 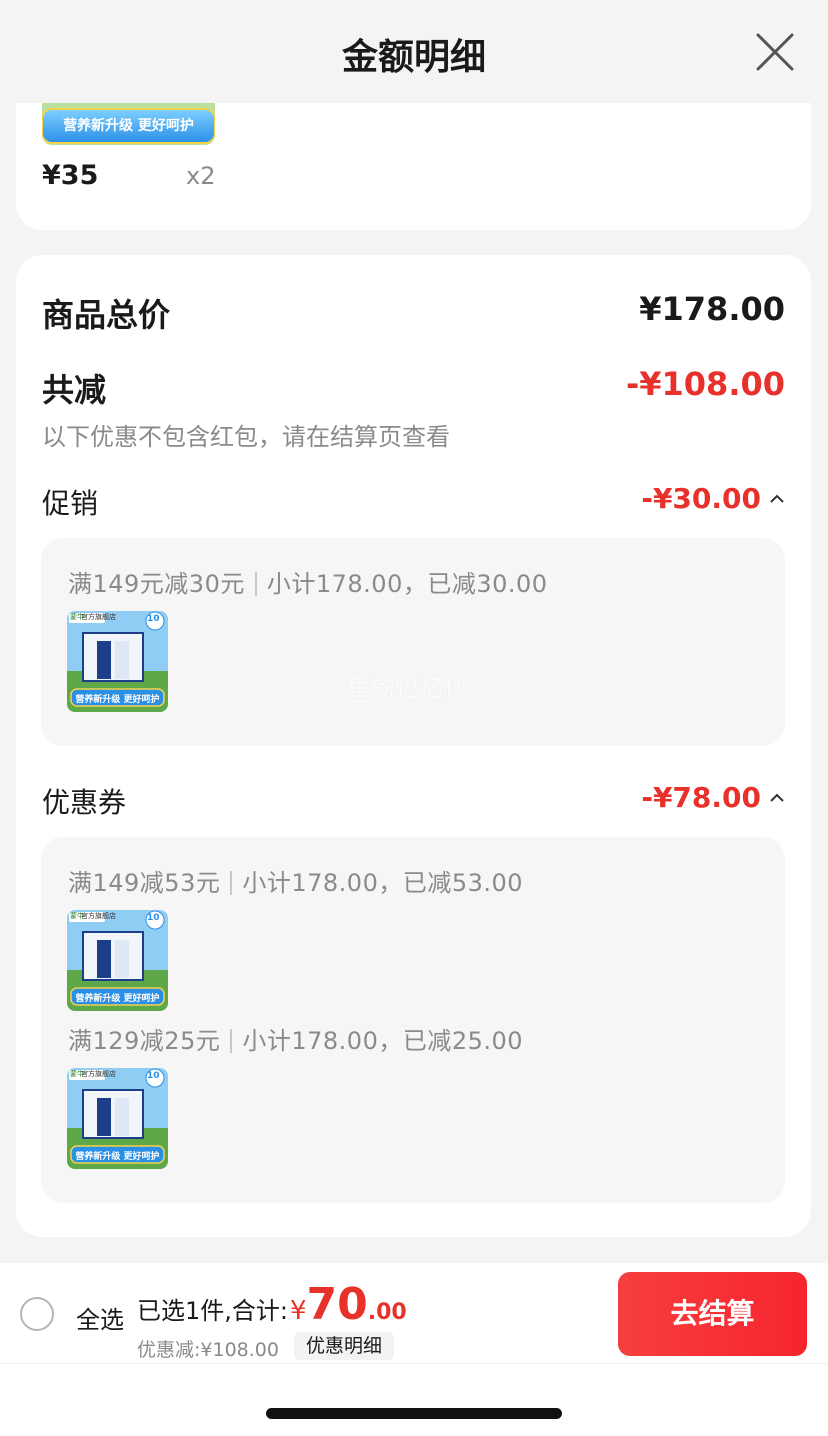 I want to click on product-image: 营养新升级 更好呵护, so click(x=128, y=124).